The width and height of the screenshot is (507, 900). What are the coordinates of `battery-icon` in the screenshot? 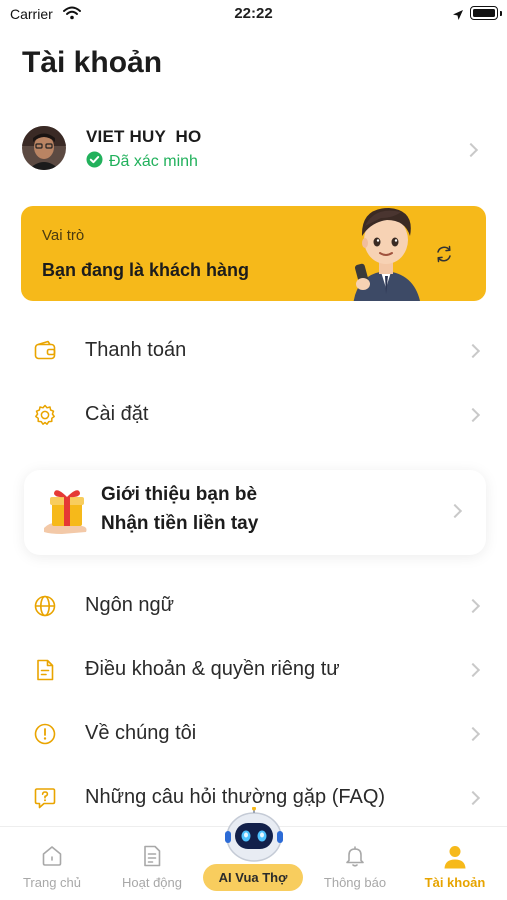 It's located at (486, 13).